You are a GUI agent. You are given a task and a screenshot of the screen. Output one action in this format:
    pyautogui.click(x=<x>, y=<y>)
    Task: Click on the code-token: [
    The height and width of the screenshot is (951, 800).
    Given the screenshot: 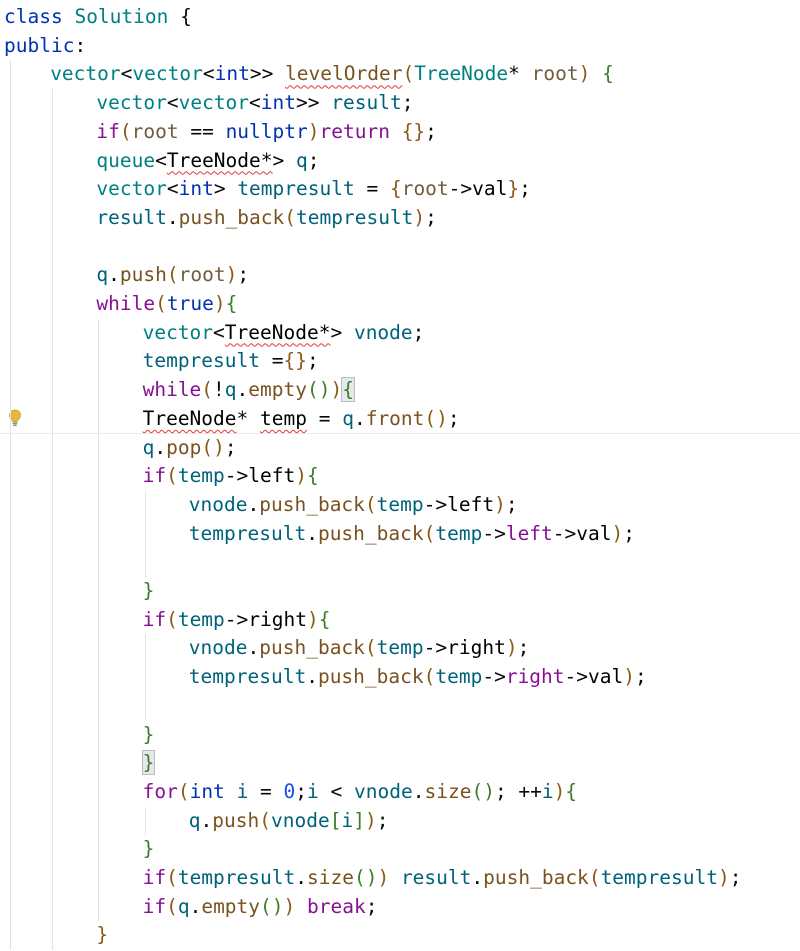 What is the action you would take?
    pyautogui.click(x=335, y=820)
    